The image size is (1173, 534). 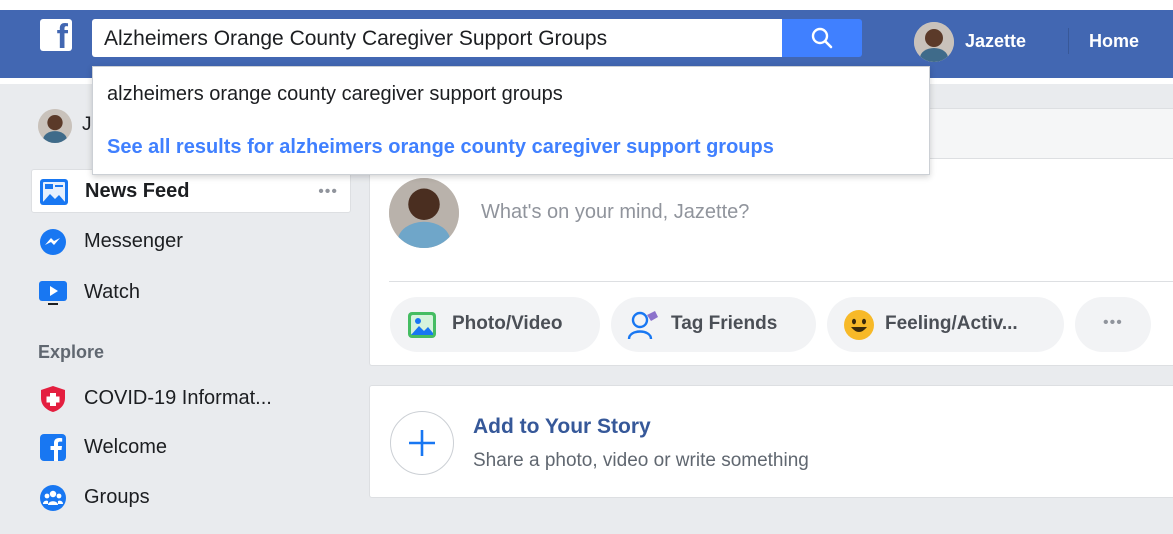 I want to click on explore-heading: Explore, so click(x=71, y=352).